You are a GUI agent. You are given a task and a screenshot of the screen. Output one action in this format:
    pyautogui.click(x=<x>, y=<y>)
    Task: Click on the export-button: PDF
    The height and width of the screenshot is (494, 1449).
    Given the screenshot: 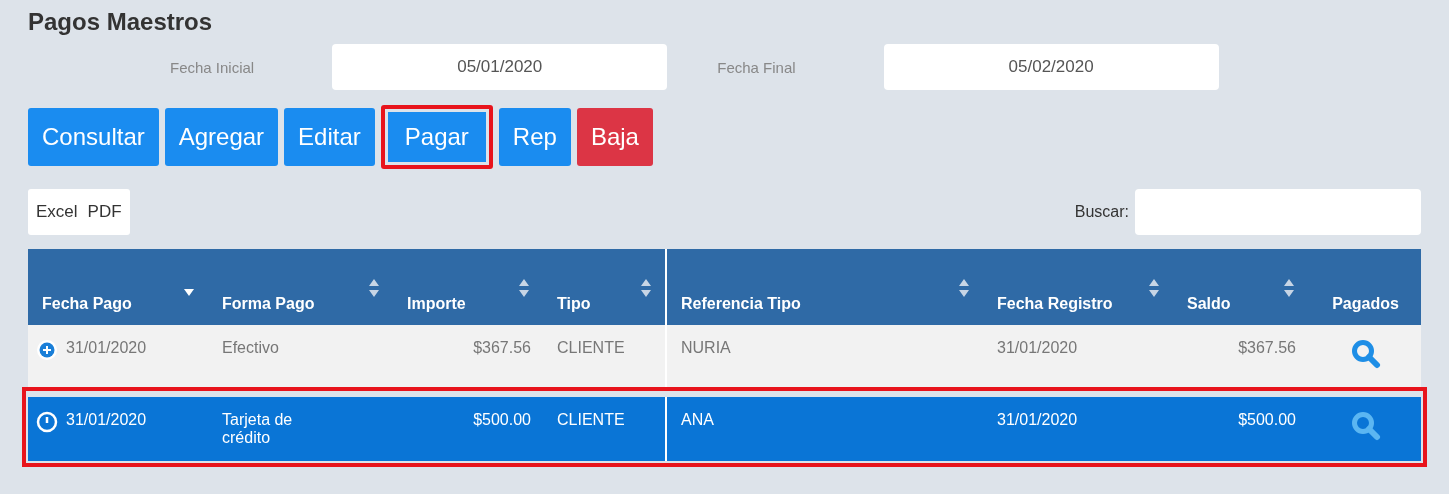 What is the action you would take?
    pyautogui.click(x=104, y=212)
    